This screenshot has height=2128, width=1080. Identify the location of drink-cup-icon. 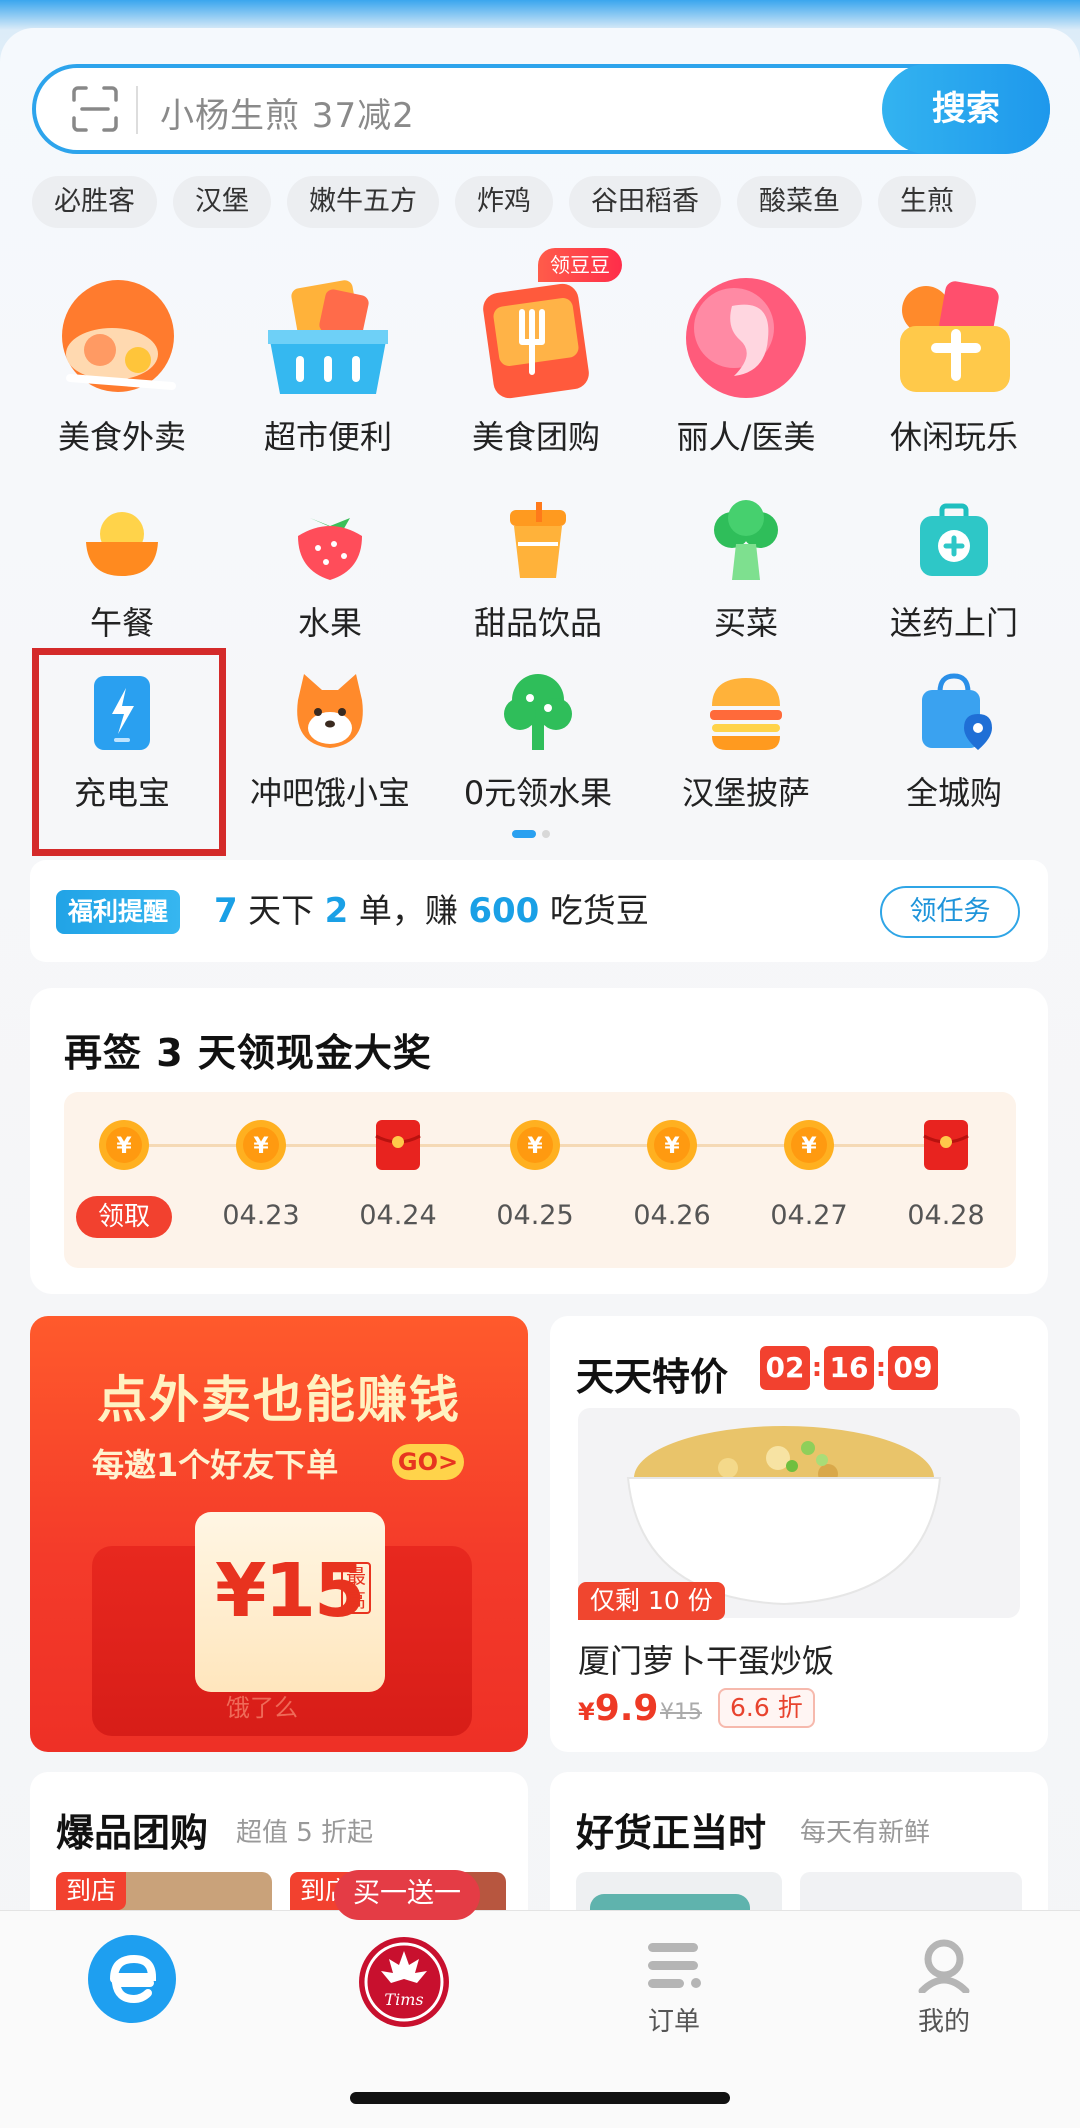
(538, 540).